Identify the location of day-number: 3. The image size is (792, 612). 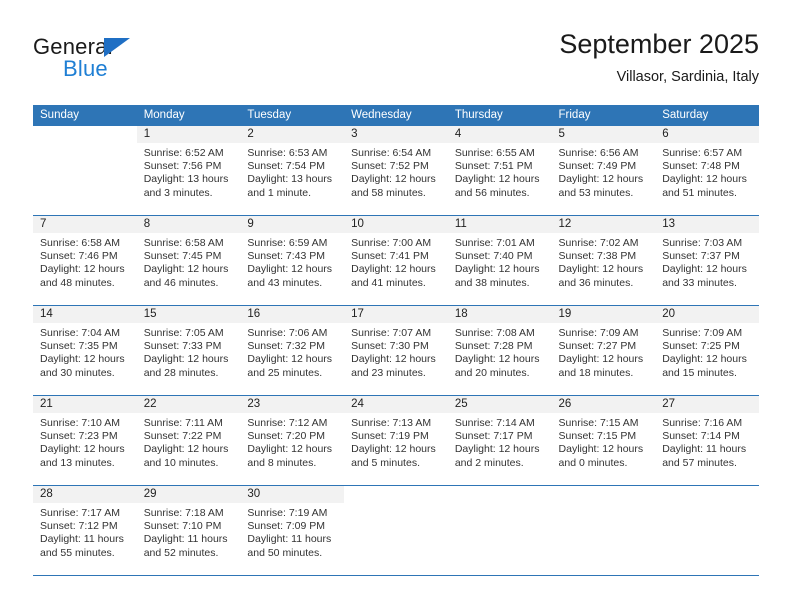
(396, 134).